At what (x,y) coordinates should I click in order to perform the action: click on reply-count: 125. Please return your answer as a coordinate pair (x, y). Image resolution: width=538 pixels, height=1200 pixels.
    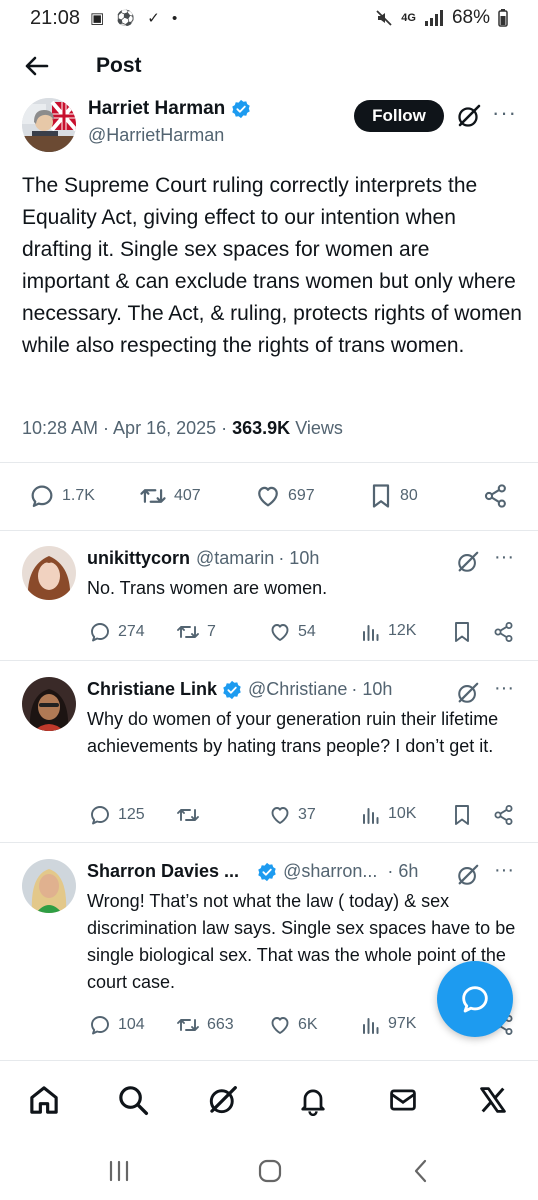
    Looking at the image, I should click on (131, 814).